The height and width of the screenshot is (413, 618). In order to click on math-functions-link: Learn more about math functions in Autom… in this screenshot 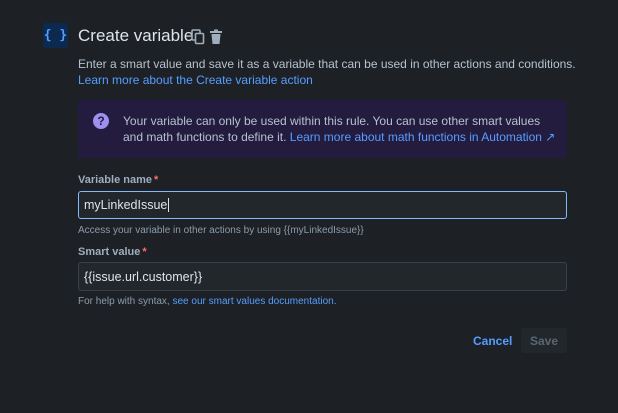, I will do `click(423, 137)`.